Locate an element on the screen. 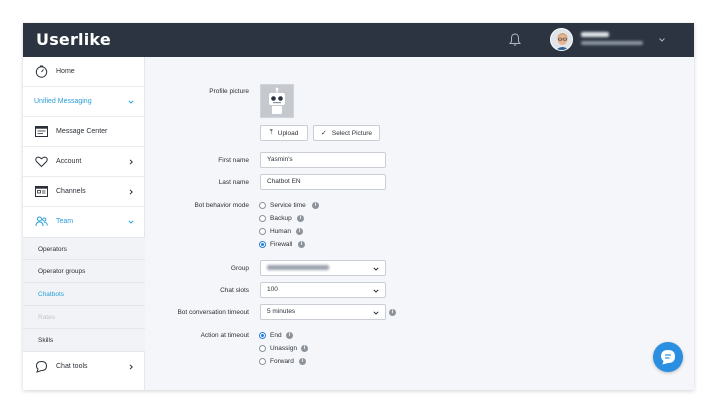  user-name-blurred is located at coordinates (595, 34).